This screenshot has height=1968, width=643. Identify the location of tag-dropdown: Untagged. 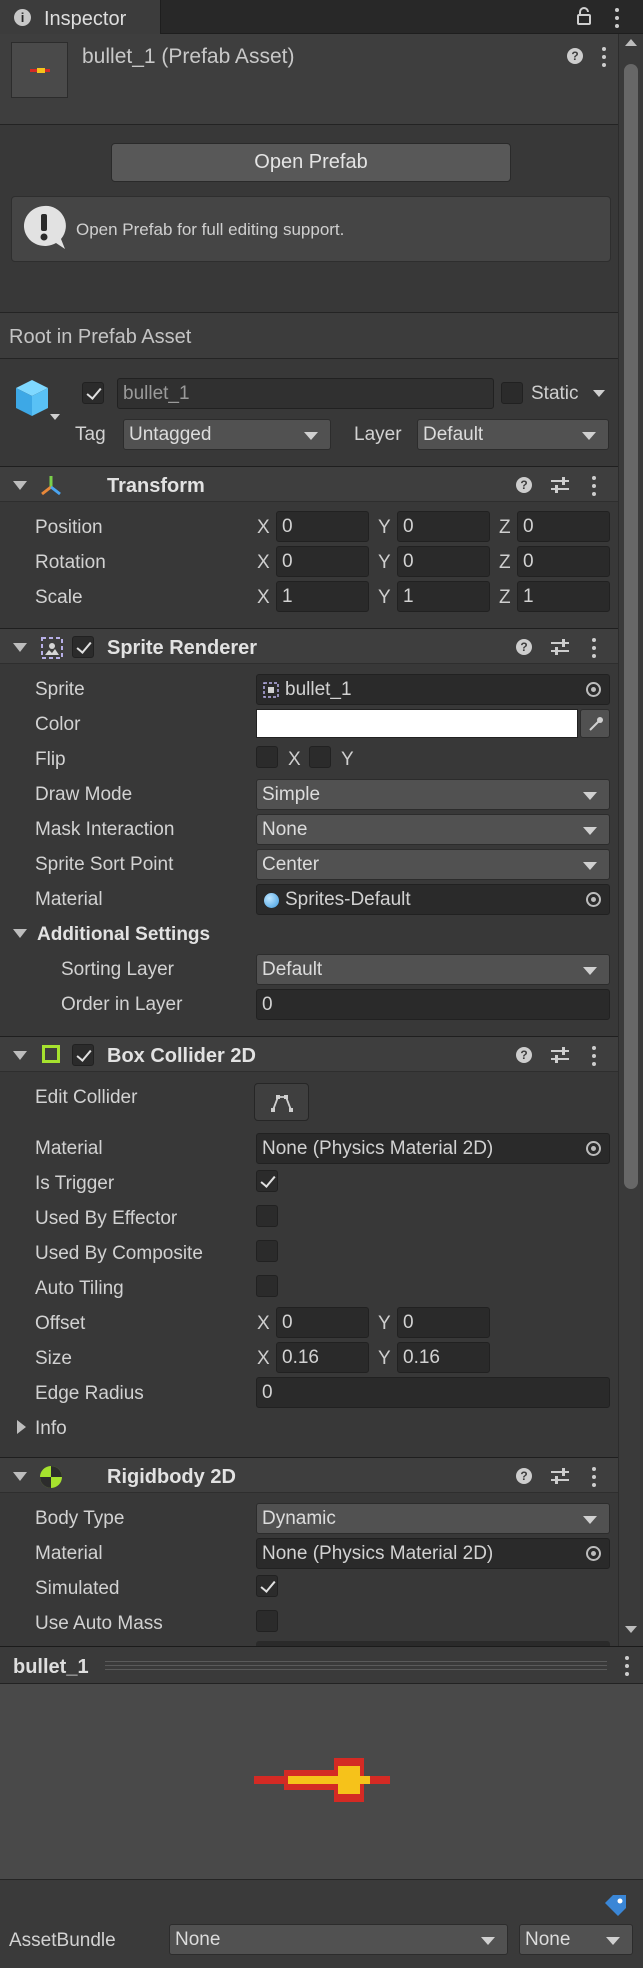
(227, 434).